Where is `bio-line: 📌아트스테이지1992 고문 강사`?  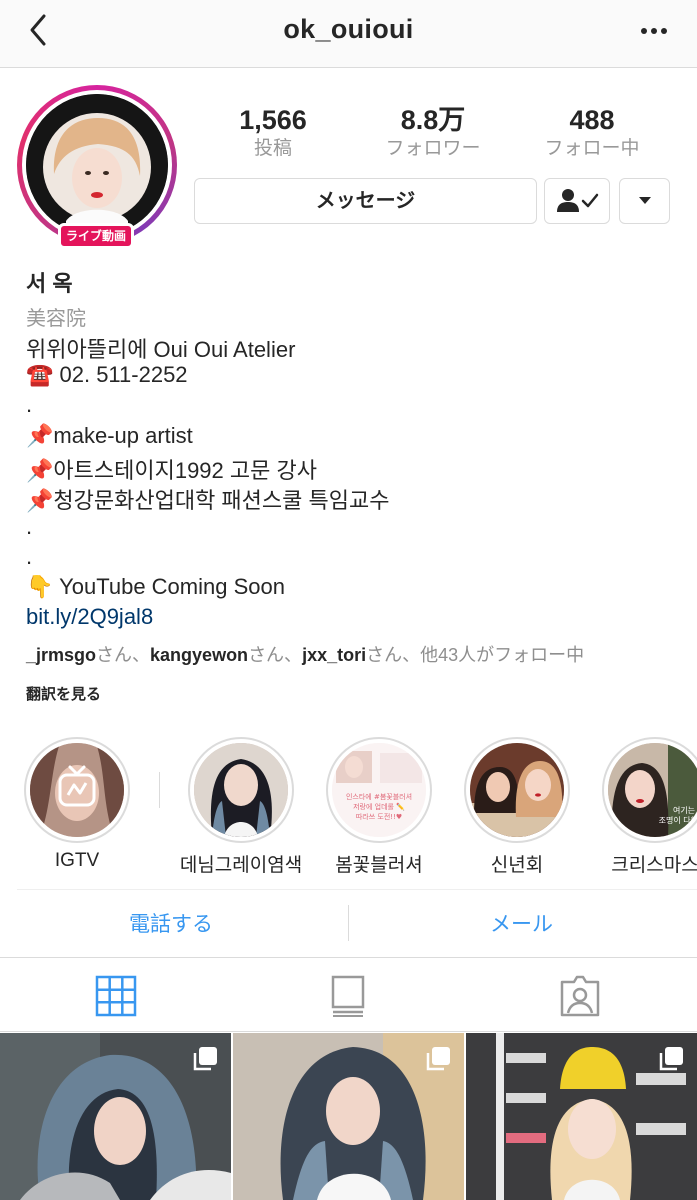
bio-line: 📌아트스테이지1992 고문 강사 is located at coordinates (171, 470).